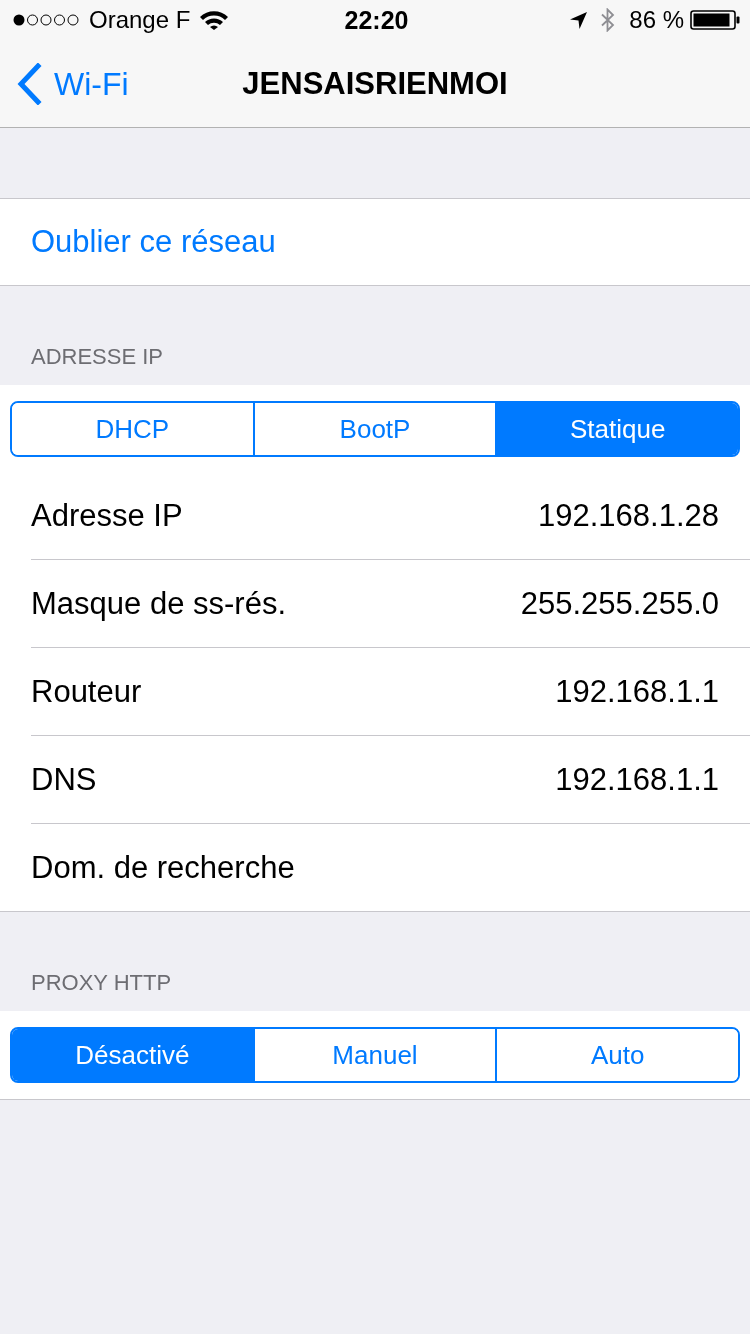 This screenshot has width=750, height=1334. What do you see at coordinates (616, 429) in the screenshot?
I see `segment-tab: Statique` at bounding box center [616, 429].